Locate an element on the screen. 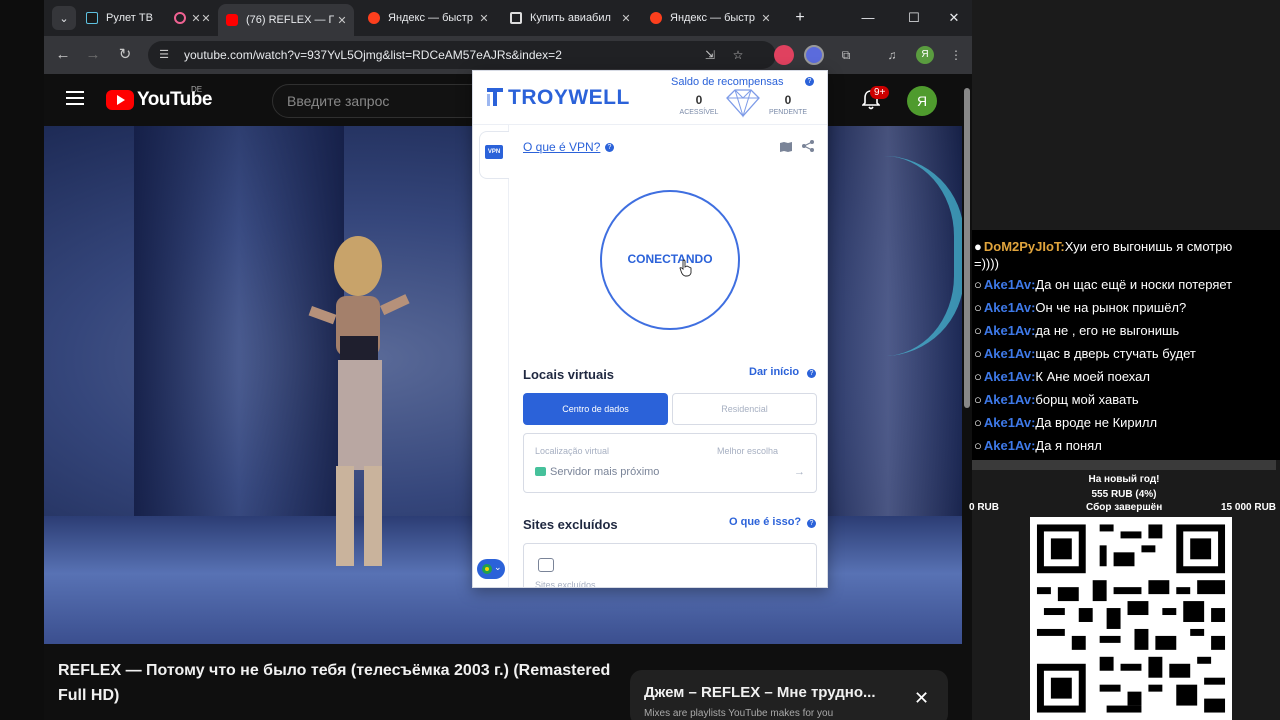  chat-message: ○ Ake1Av:Да вроде не Кирилл is located at coordinates (1065, 423).